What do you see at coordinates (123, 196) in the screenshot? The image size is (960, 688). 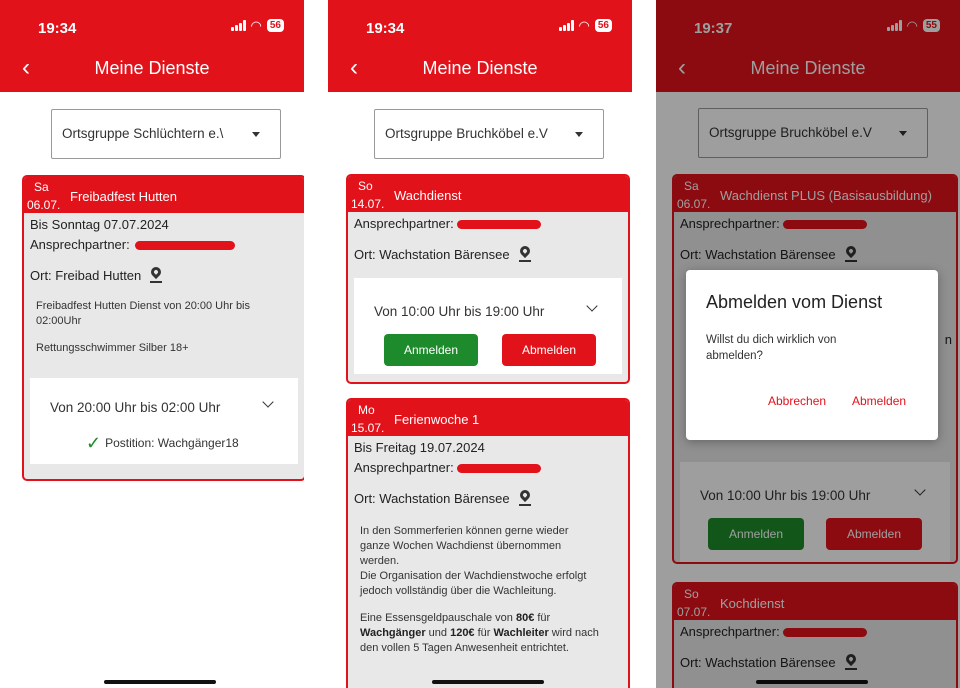 I see `card-title: Freibadfest Hutten` at bounding box center [123, 196].